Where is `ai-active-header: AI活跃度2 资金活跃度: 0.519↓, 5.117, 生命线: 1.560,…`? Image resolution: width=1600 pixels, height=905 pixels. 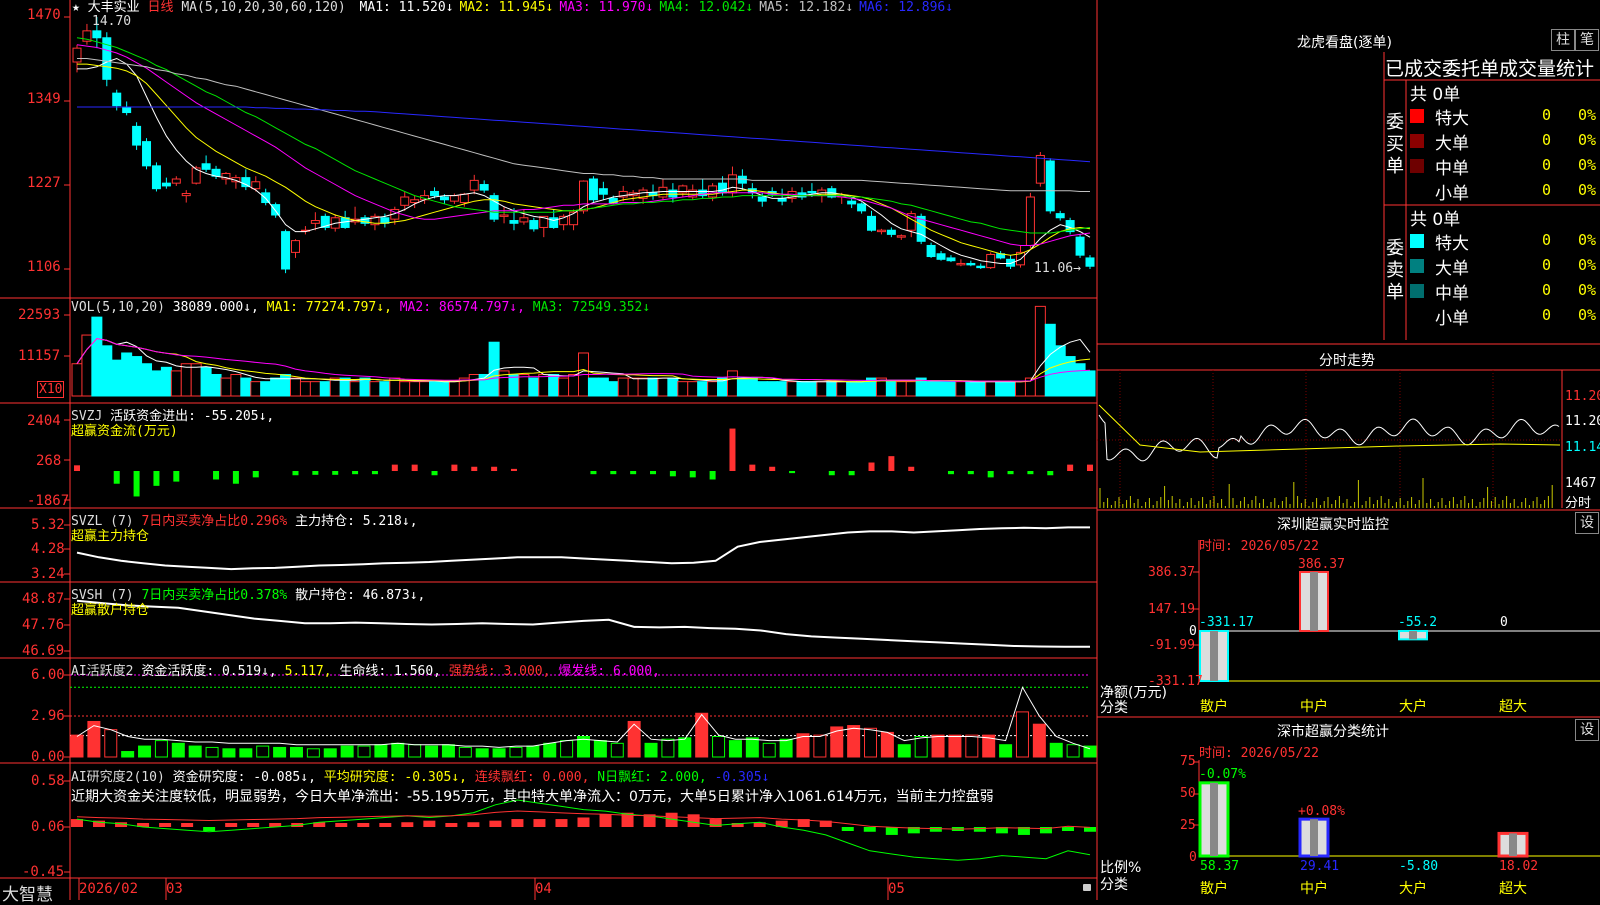
ai-active-header: AI活跃度2 资金活跃度: 0.519↓, 5.117, 生命线: 1.560,… is located at coordinates (365, 669).